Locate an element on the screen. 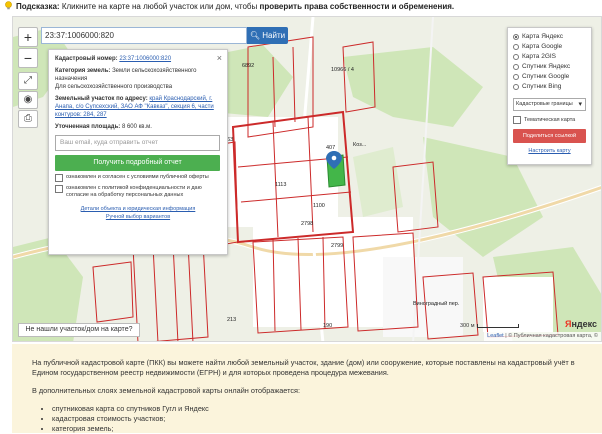 This screenshot has height=434, width=602. scale-bar: 300 м is located at coordinates (489, 326).